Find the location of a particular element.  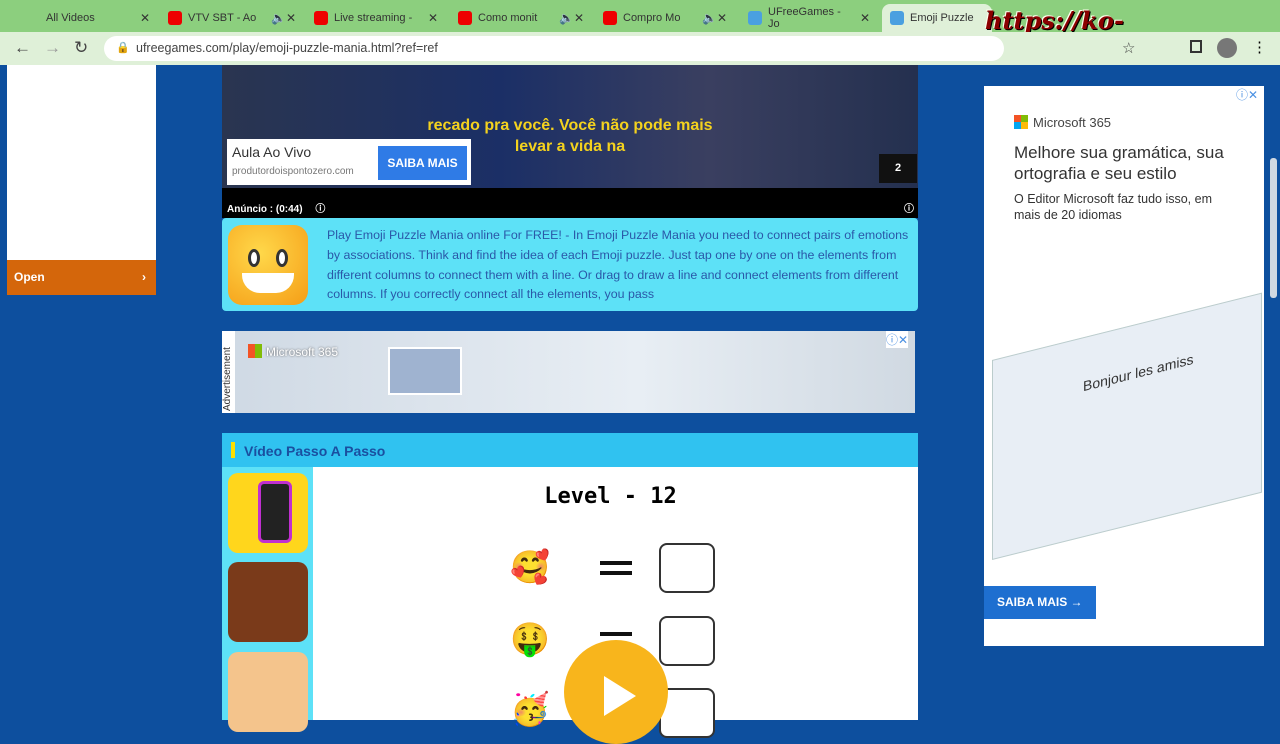

tab: Live streaming - ✕ is located at coordinates (376, 18).